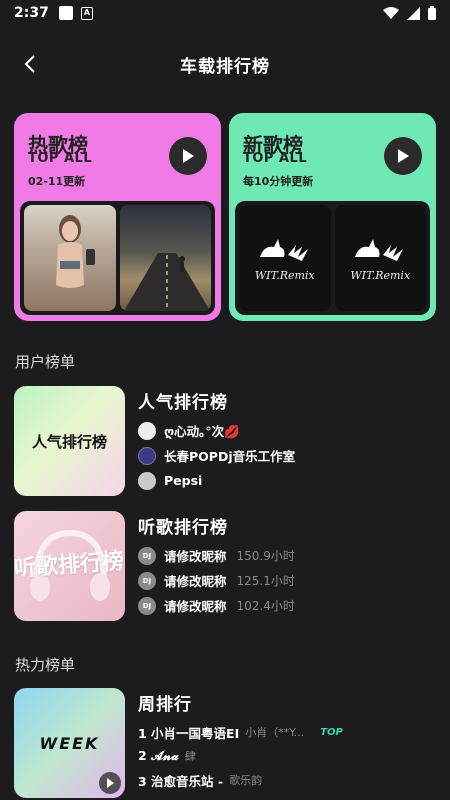 Image resolution: width=450 pixels, height=800 pixels. I want to click on list-item: DJ 请修改昵称 150.9小时, so click(216, 555).